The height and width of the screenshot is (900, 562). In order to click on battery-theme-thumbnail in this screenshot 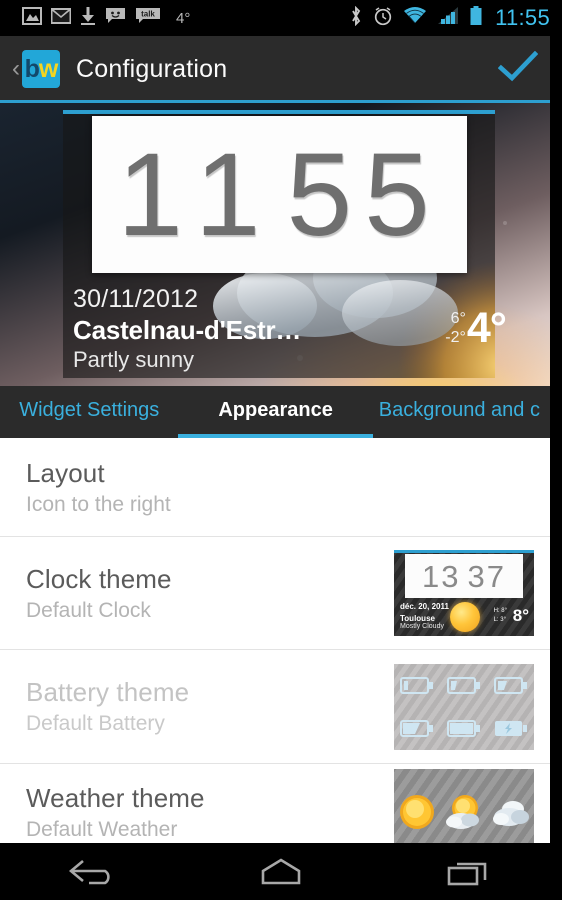, I will do `click(464, 706)`.